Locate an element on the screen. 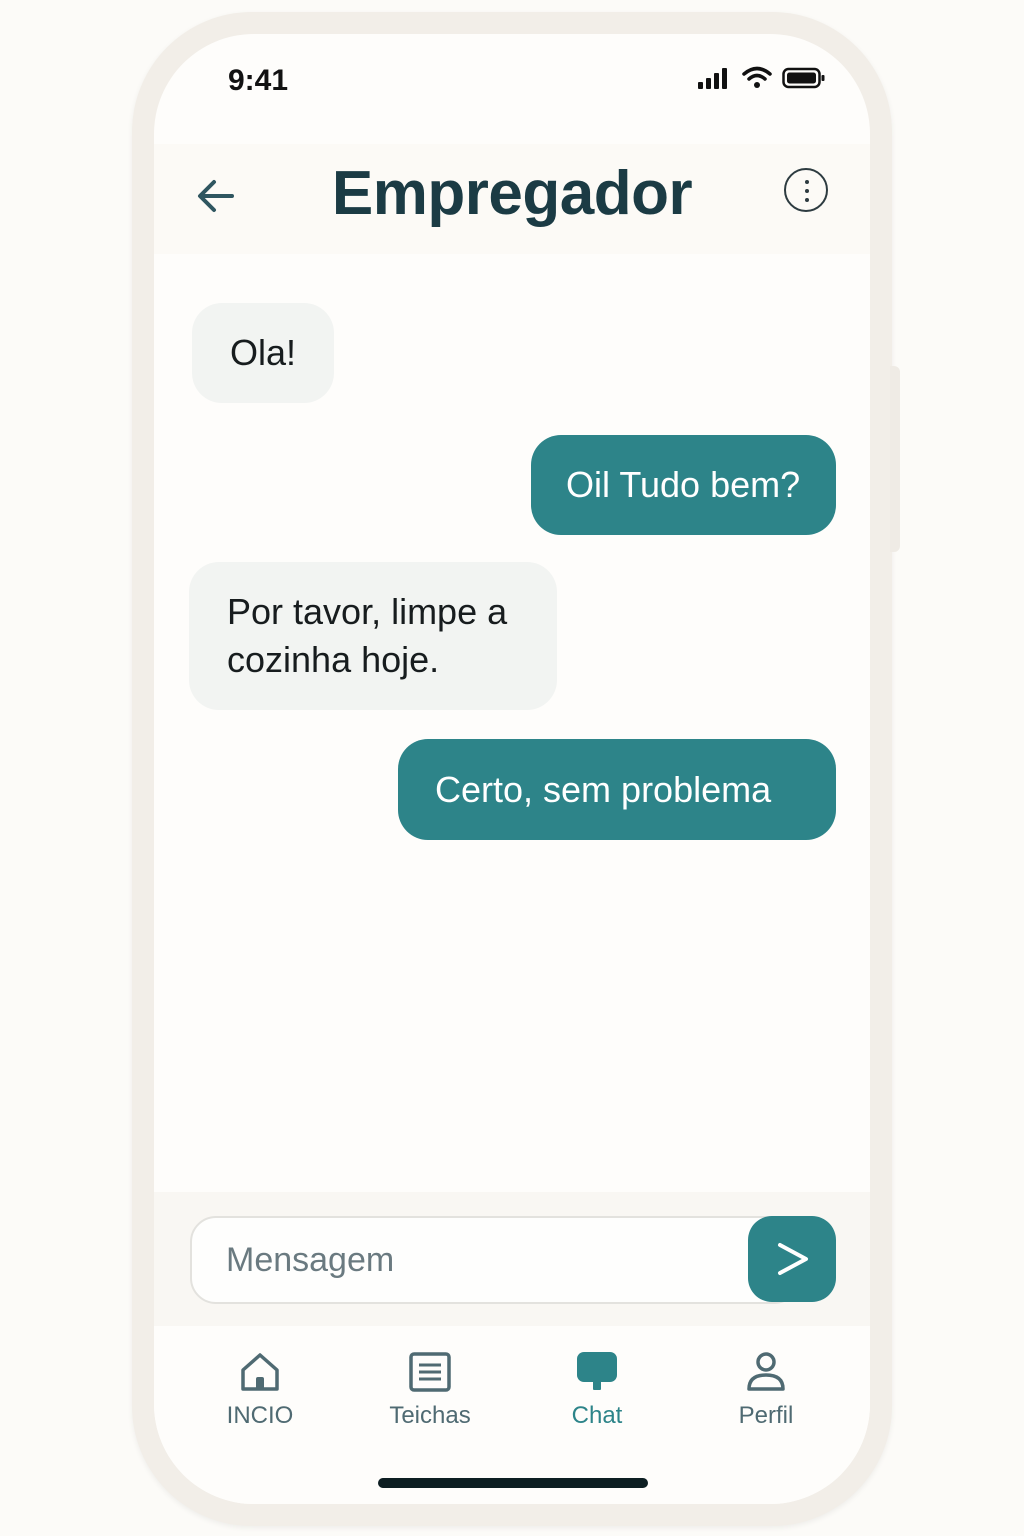 The image size is (1024, 1536). send-icon is located at coordinates (793, 1259).